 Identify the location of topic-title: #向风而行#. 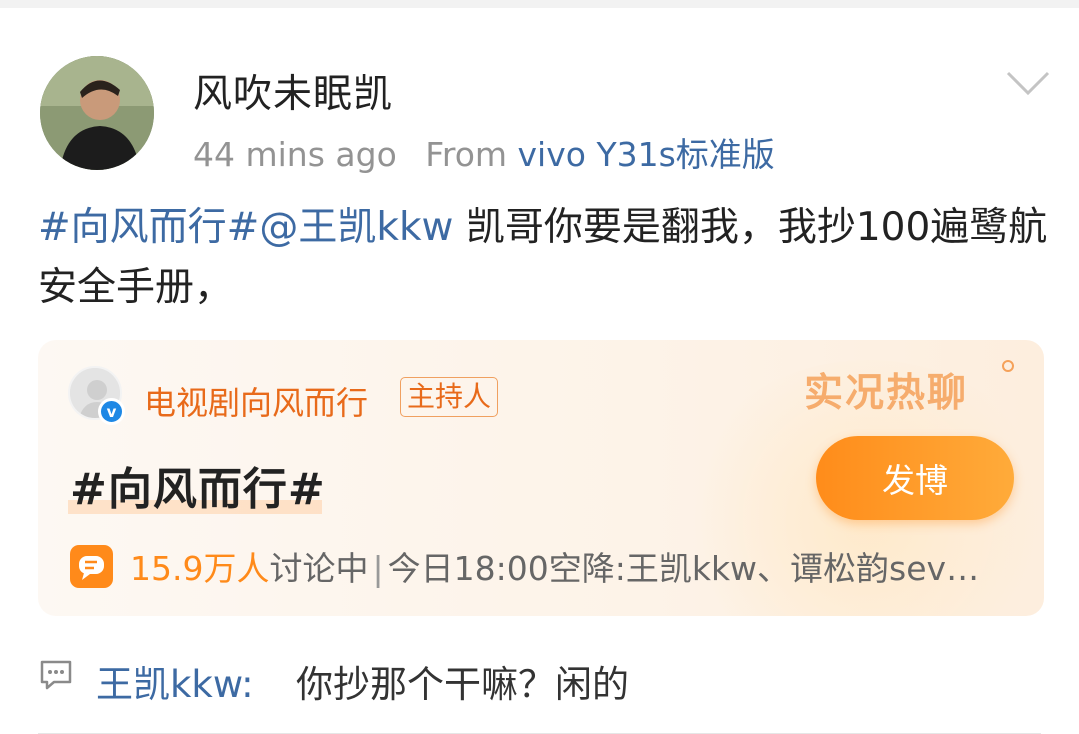
(198, 485).